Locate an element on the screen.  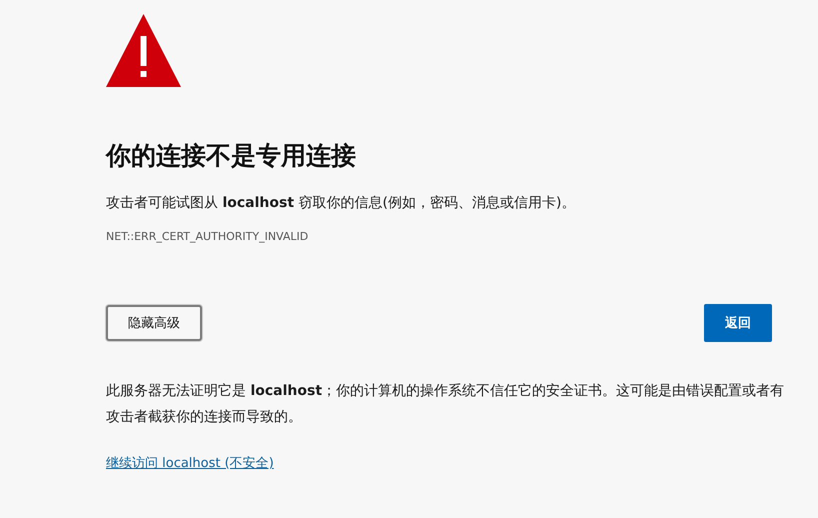
summary-text: 攻击者可能试图从 localhost 窃取你的信息(例如，密码、消息或信用卡)。 is located at coordinates (341, 203).